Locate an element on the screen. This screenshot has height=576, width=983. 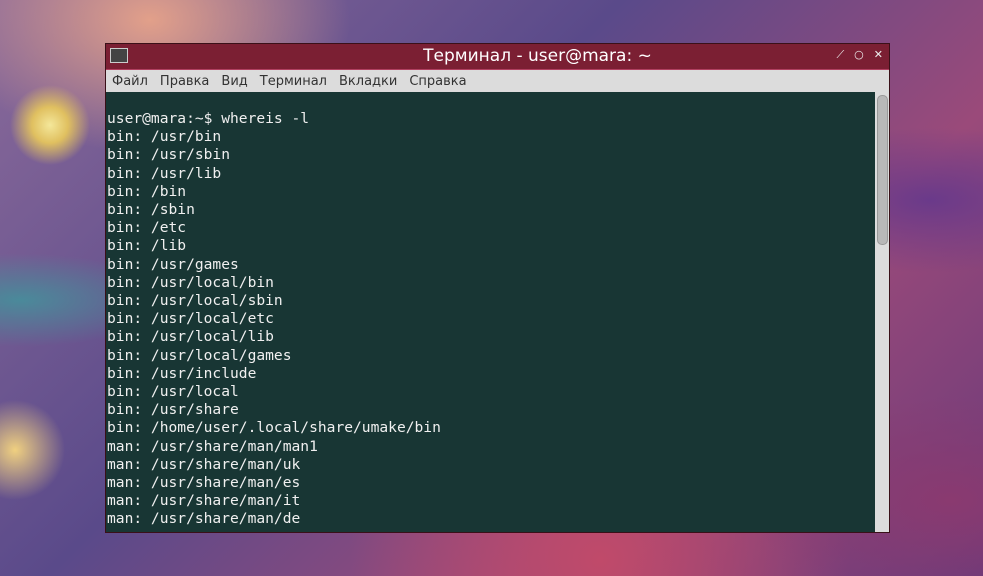
title-bar: Терминал - user@mara: ~ ⟋ ○ ✕ is located at coordinates (497, 57).